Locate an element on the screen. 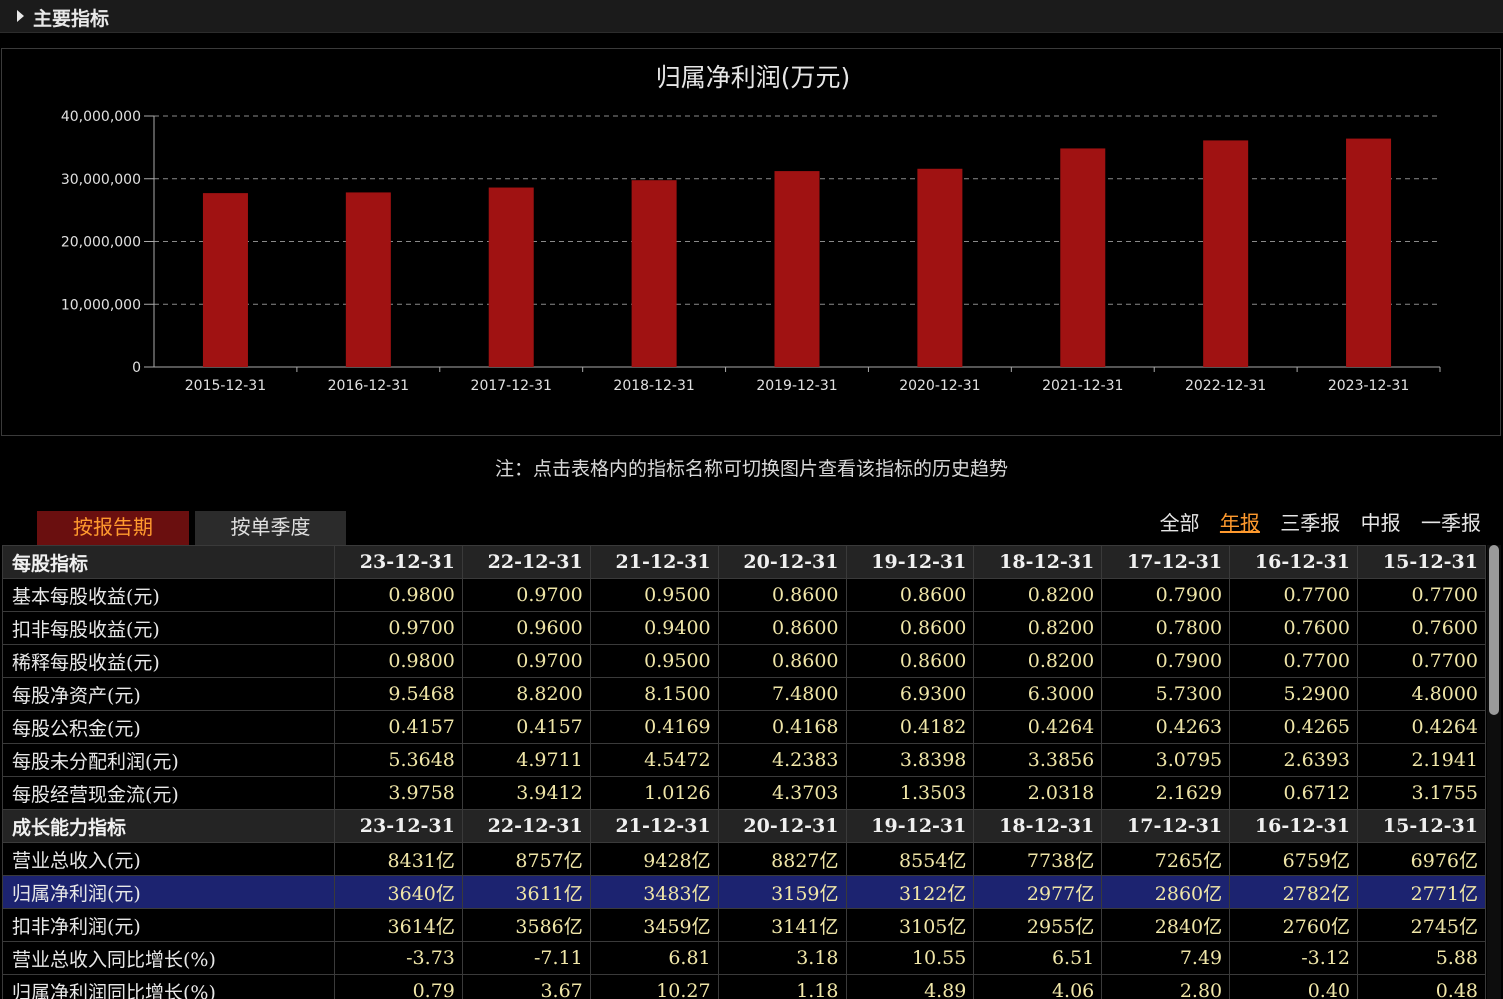 The width and height of the screenshot is (1503, 999). section-title: 主要指标 is located at coordinates (71, 19).